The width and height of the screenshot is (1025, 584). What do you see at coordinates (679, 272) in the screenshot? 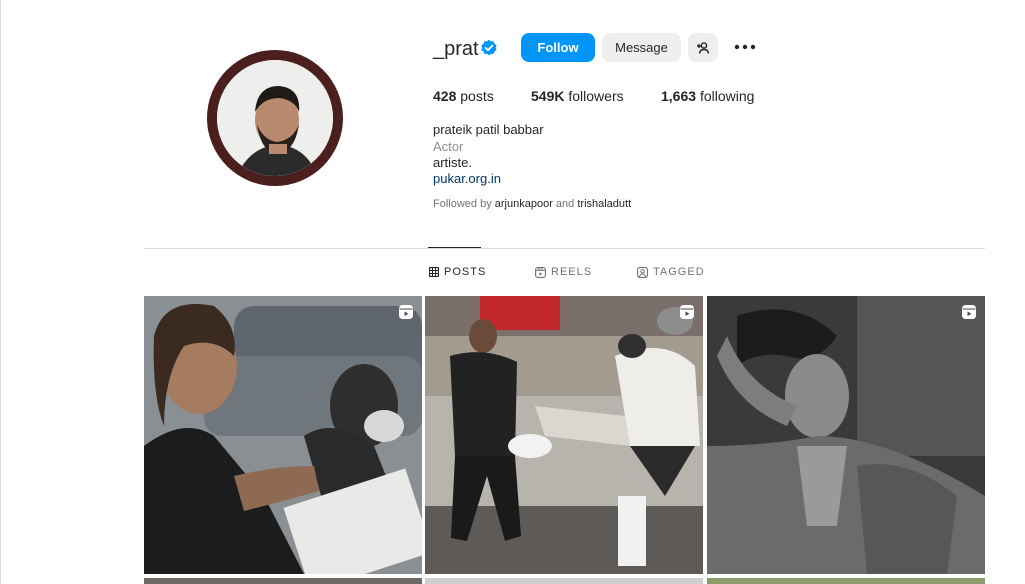
I see `tab-label: TAGGED` at bounding box center [679, 272].